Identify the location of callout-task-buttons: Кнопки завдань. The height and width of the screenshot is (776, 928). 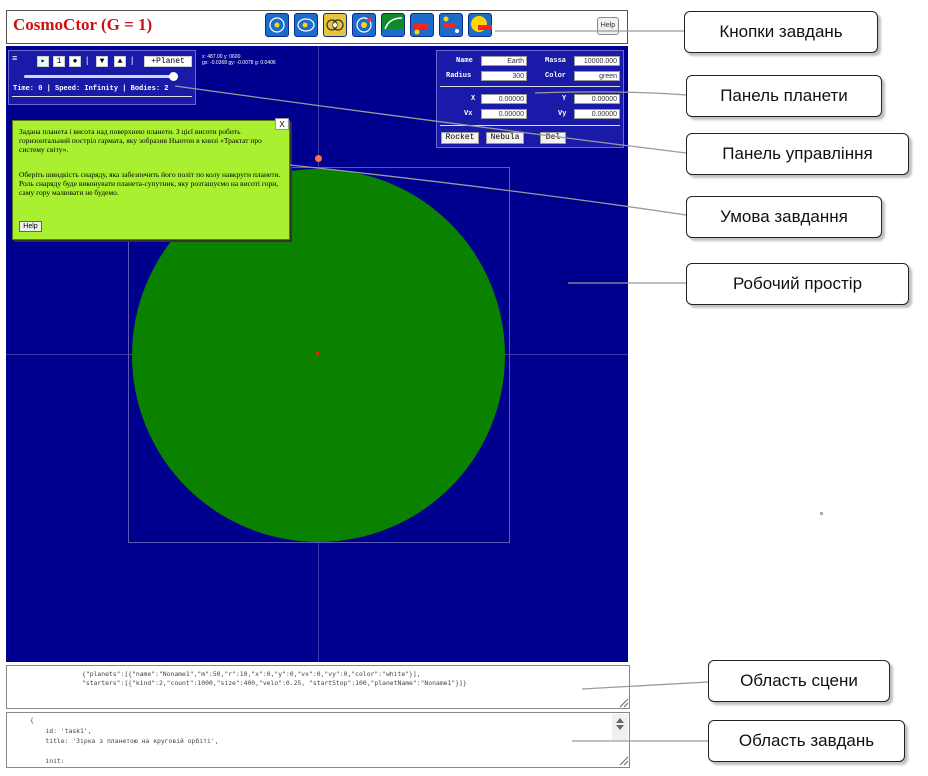
(781, 32).